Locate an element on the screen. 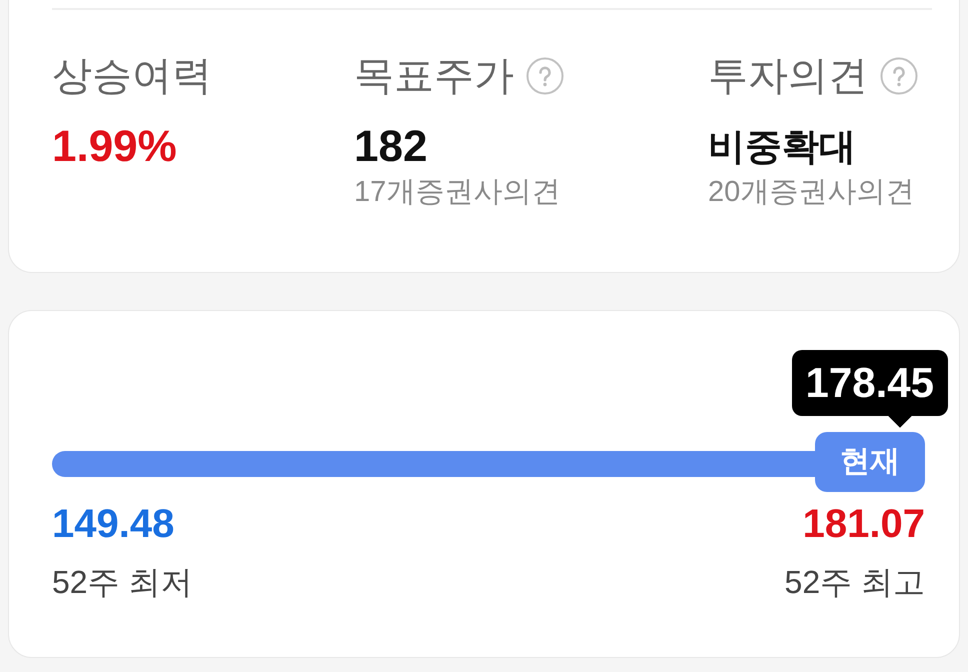  range-end-price: 149.48 is located at coordinates (114, 524).